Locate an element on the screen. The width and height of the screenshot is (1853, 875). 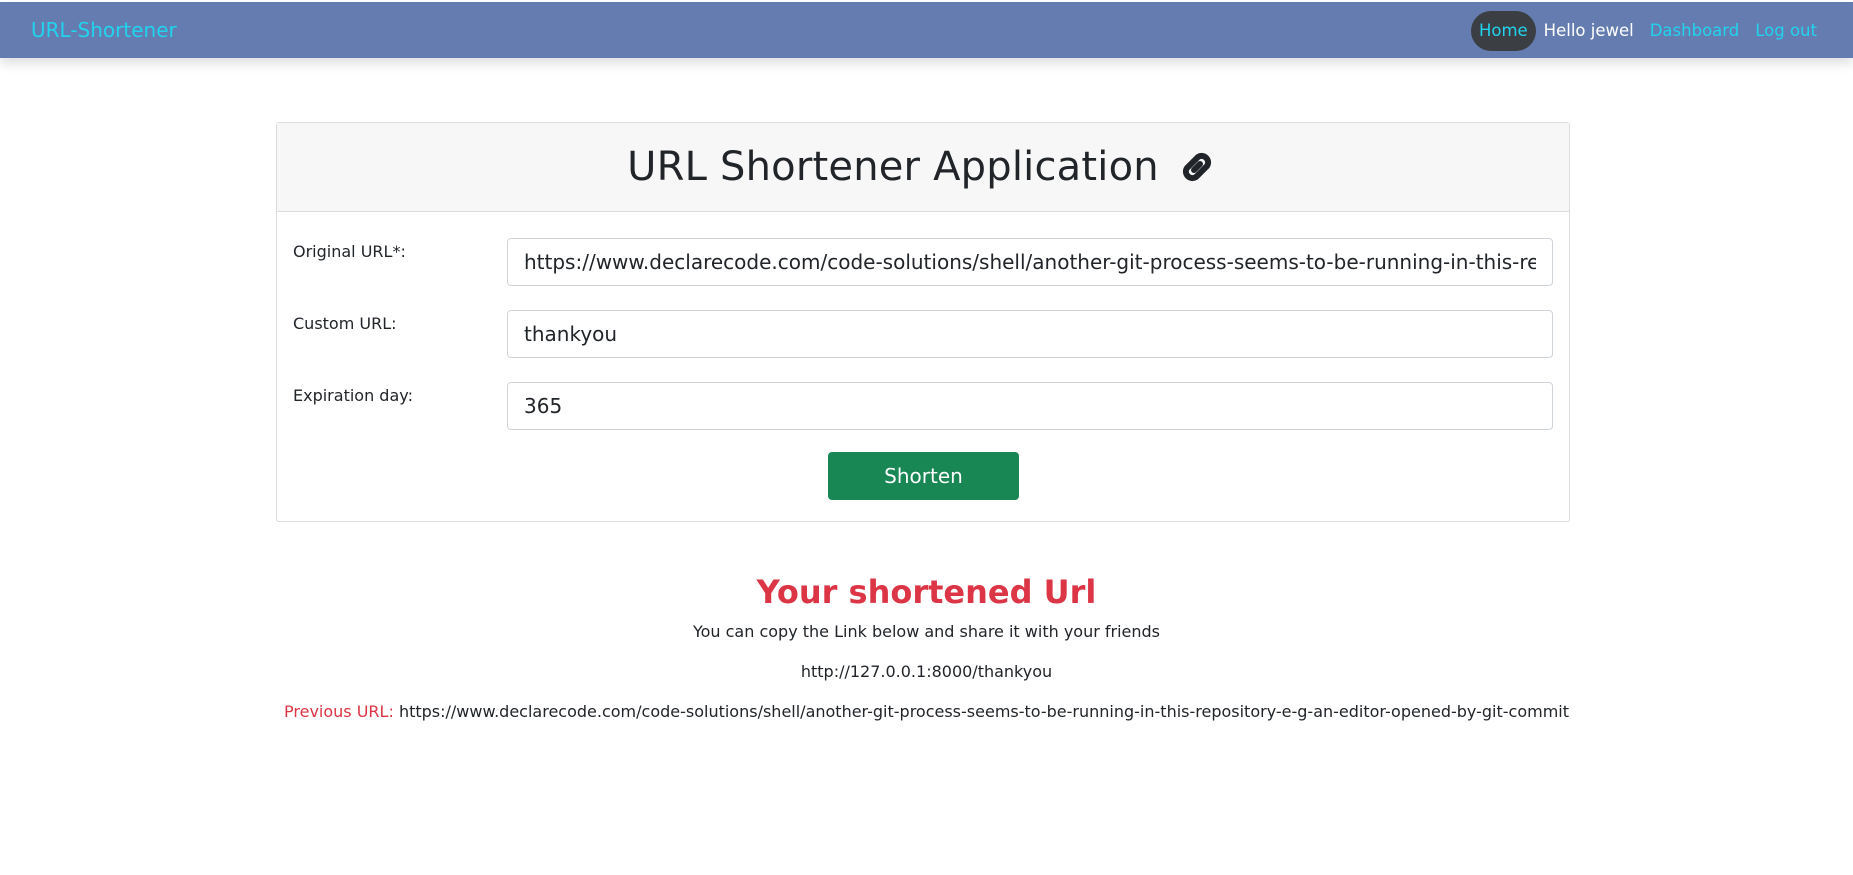
expiration-label: Expiration day: is located at coordinates (353, 395).